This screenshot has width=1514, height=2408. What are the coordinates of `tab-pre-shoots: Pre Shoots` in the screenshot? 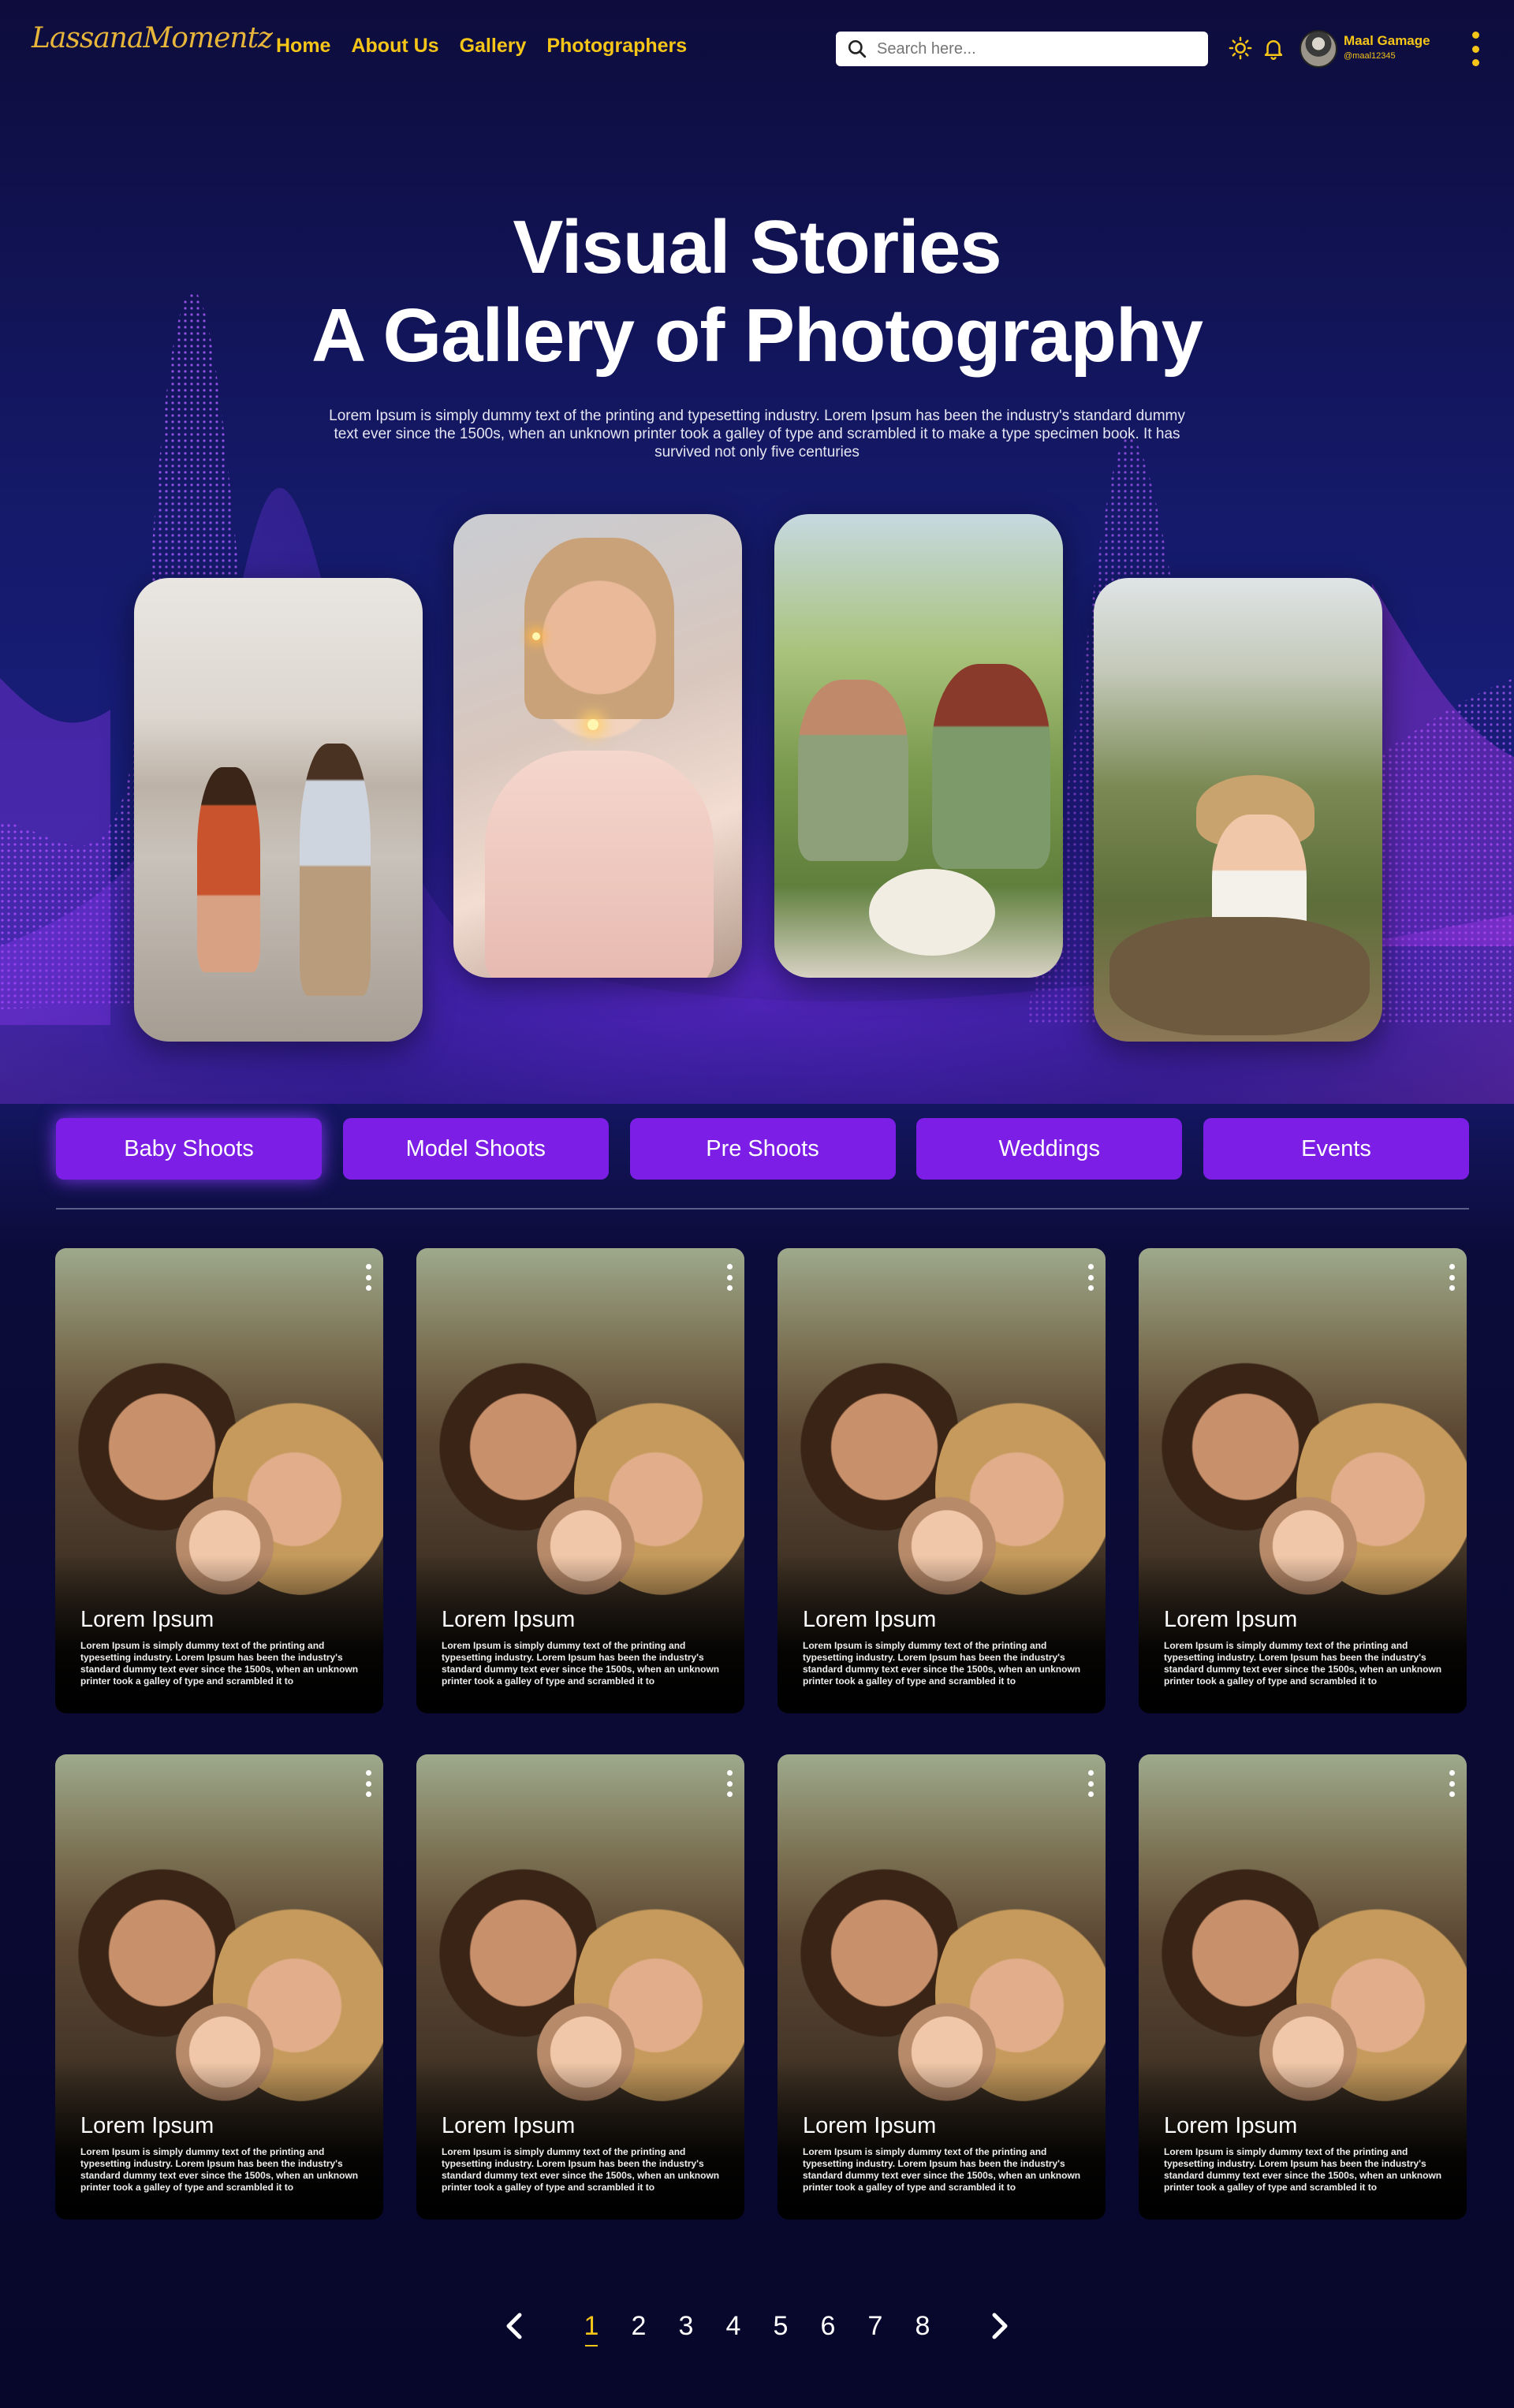 It's located at (762, 1149).